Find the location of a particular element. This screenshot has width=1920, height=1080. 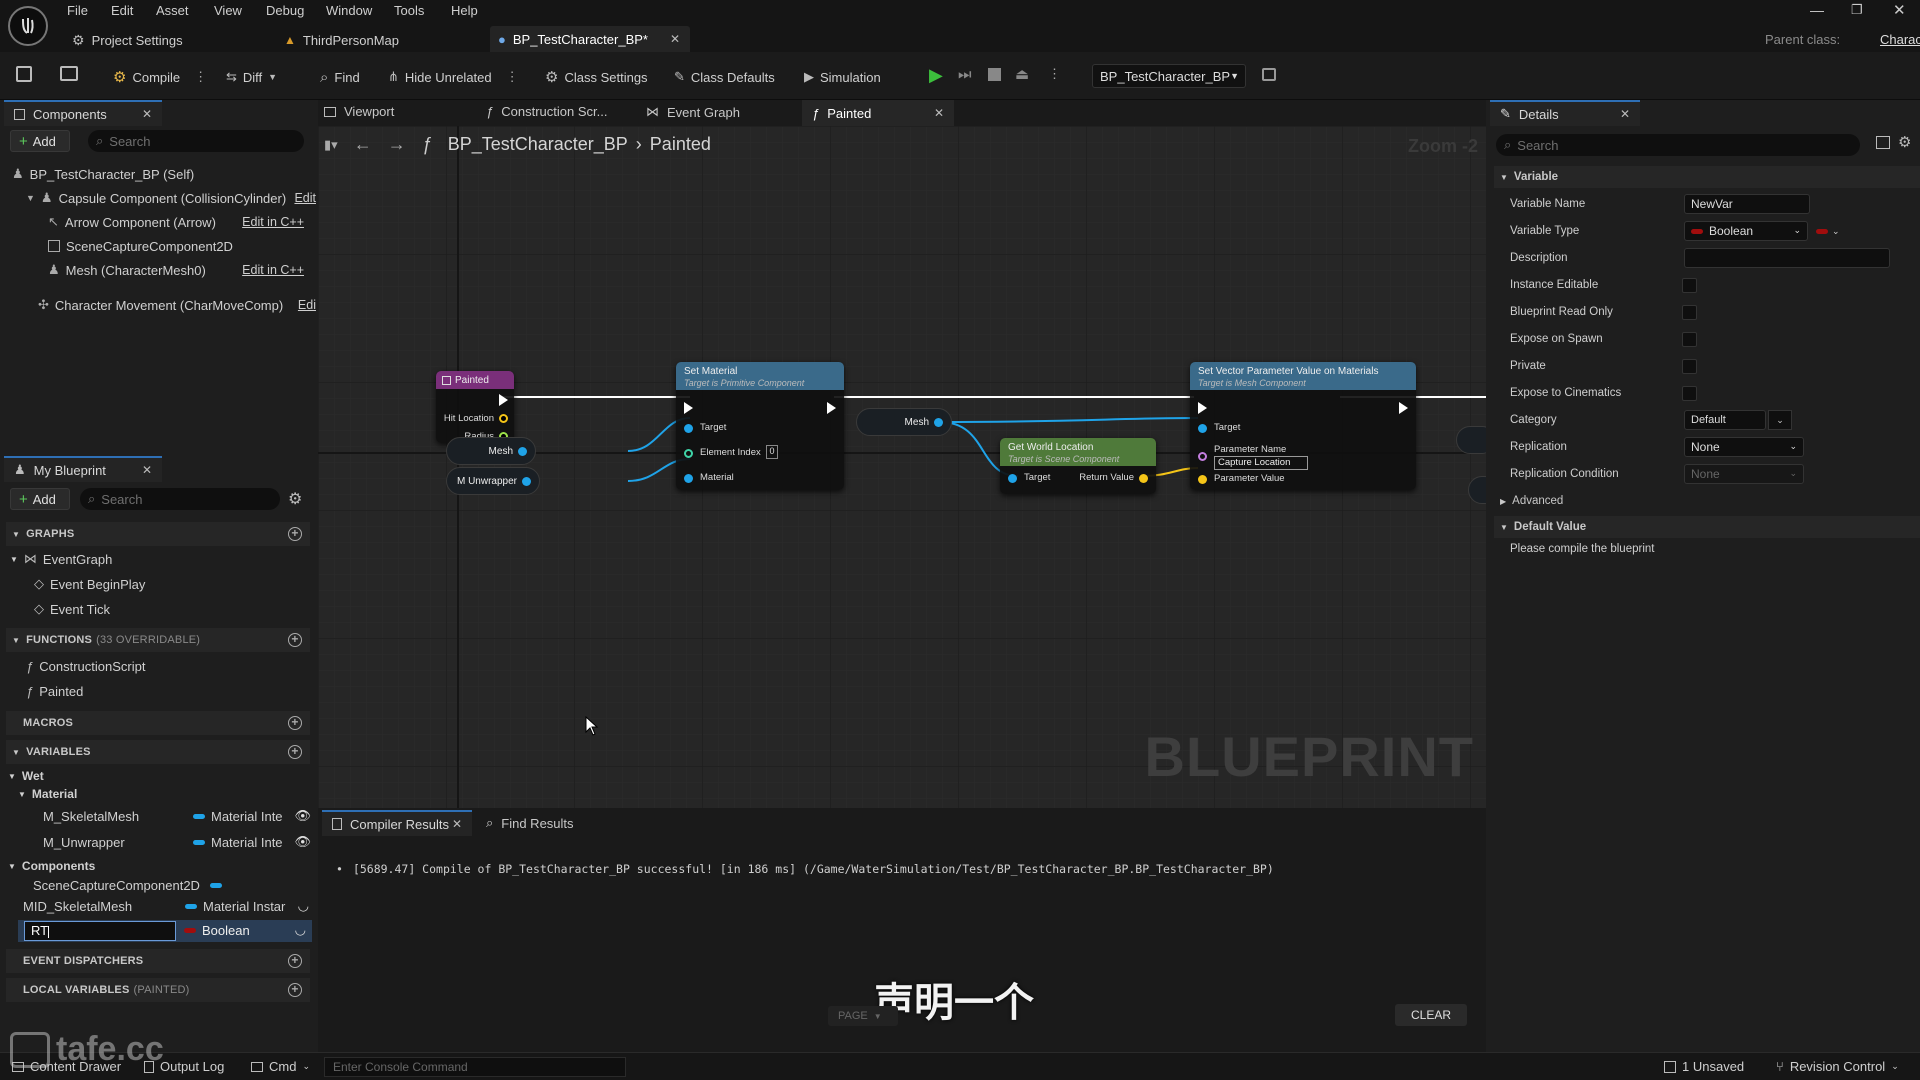

browse-icon is located at coordinates (69, 73).